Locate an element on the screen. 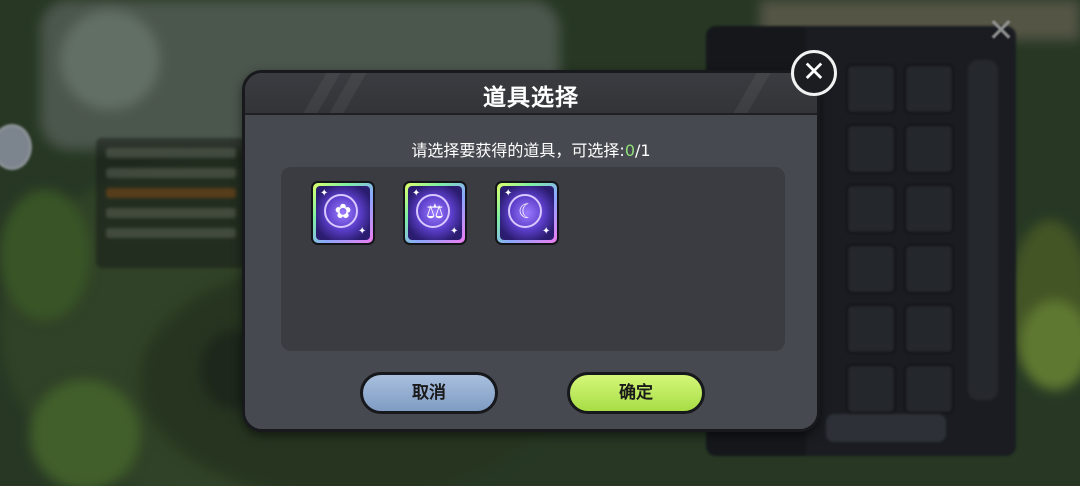 The image size is (1080, 486). cancel-button: 取消 is located at coordinates (429, 393).